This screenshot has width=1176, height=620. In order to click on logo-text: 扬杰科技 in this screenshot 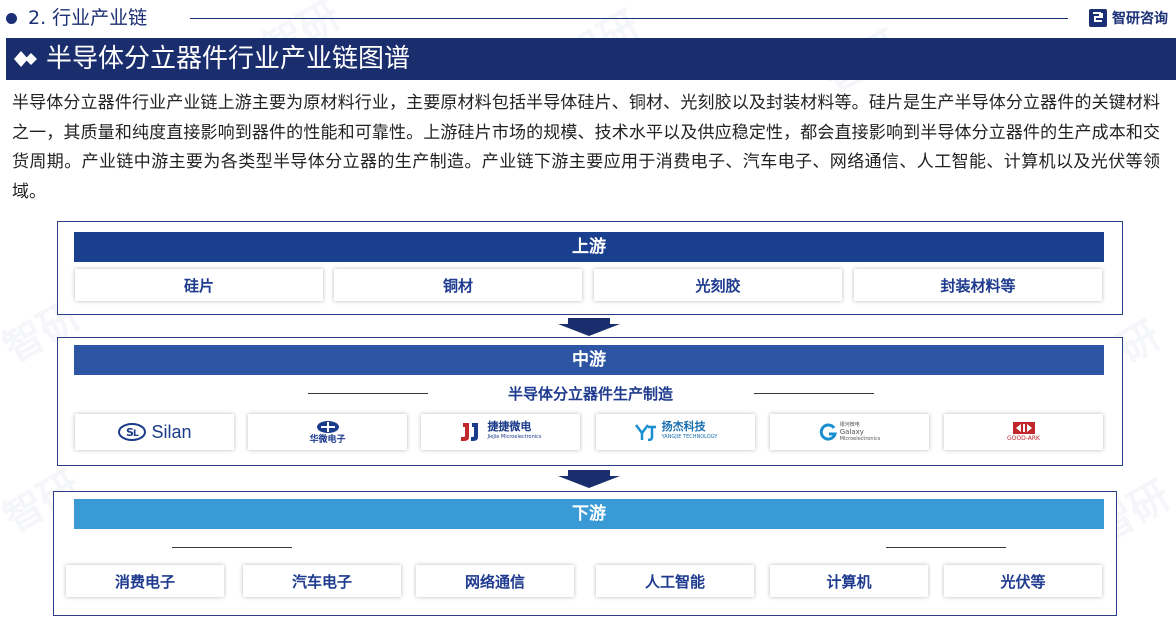, I will do `click(683, 426)`.